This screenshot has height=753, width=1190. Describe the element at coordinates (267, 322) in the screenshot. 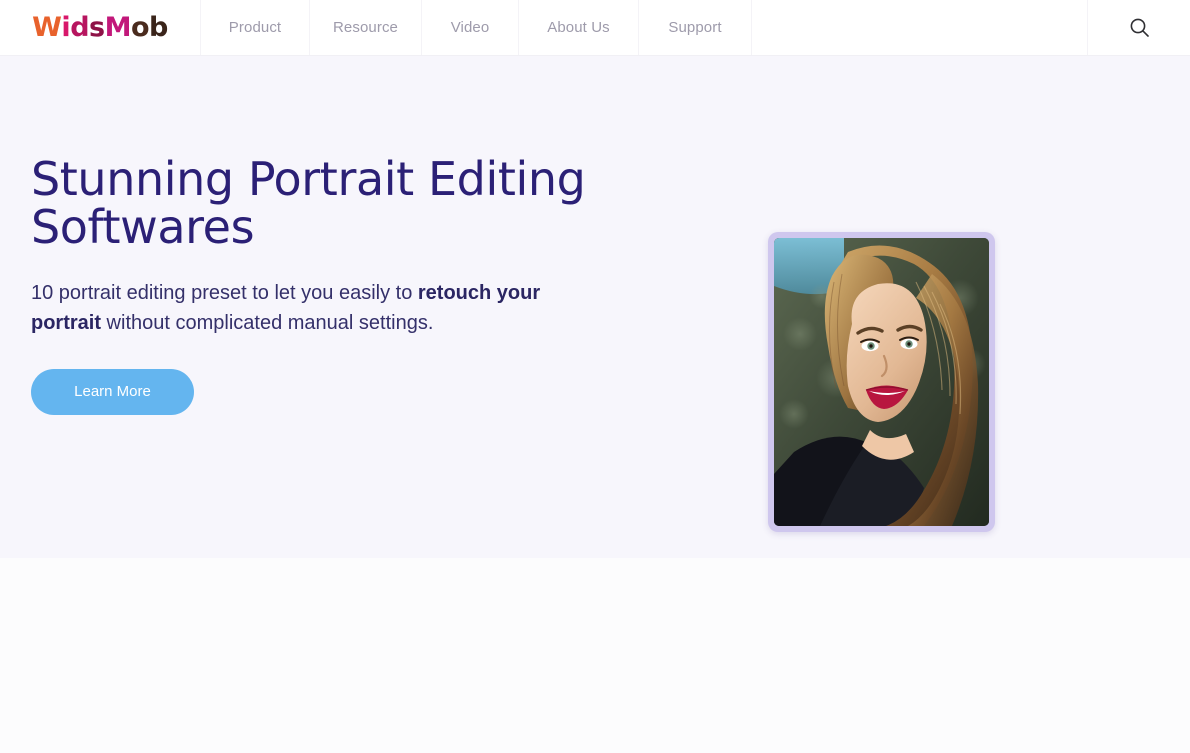

I see `hero-subtitle-part-2: without complicated manual settings.` at that location.